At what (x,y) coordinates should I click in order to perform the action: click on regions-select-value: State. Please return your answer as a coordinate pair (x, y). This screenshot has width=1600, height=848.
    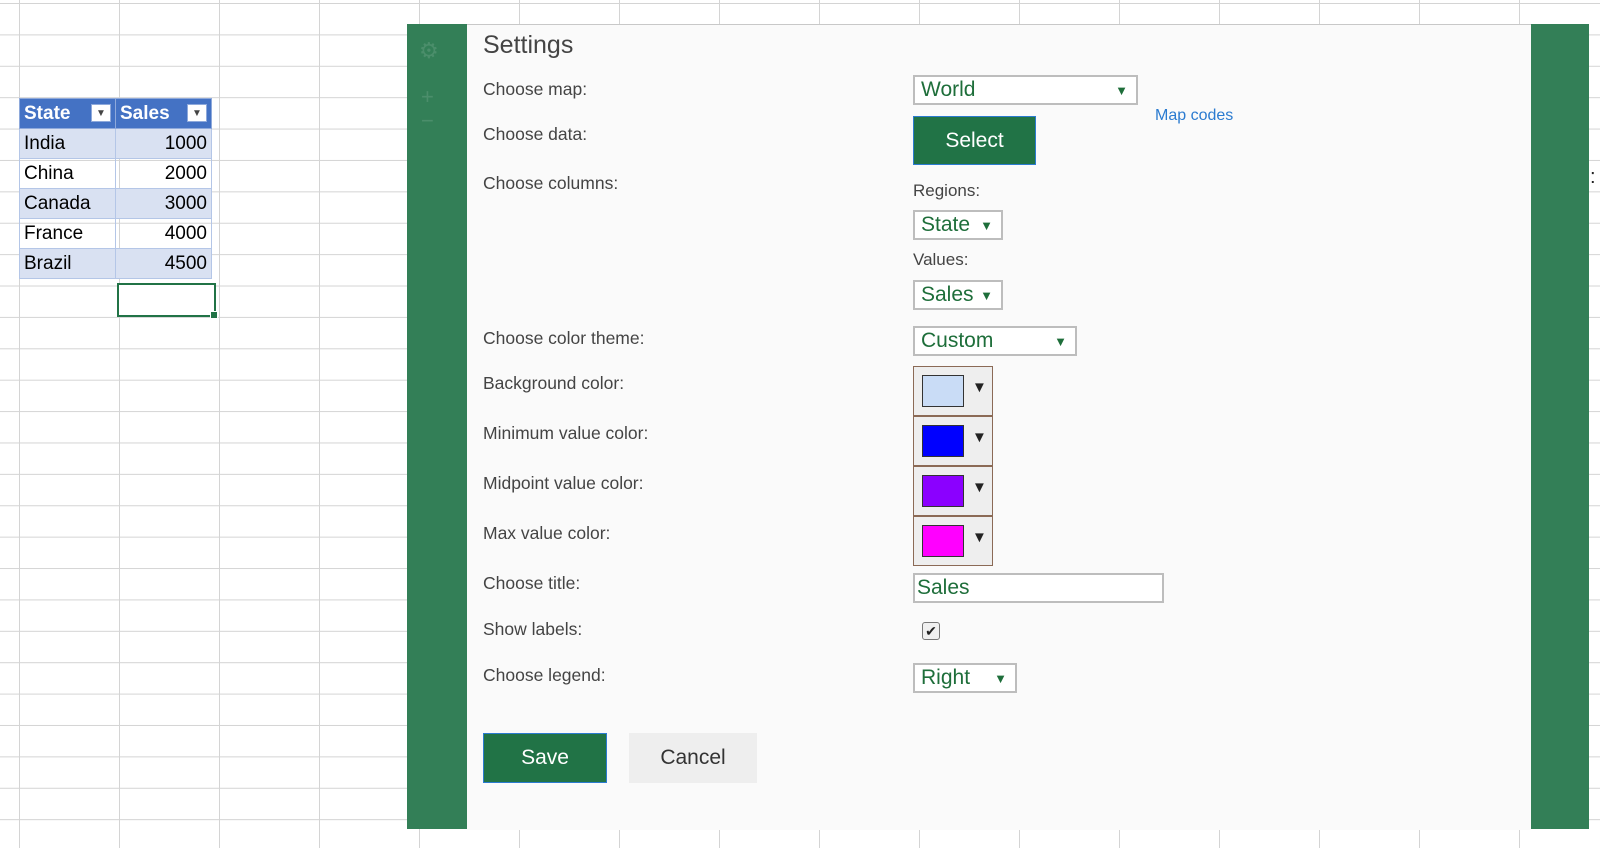
    Looking at the image, I should click on (946, 224).